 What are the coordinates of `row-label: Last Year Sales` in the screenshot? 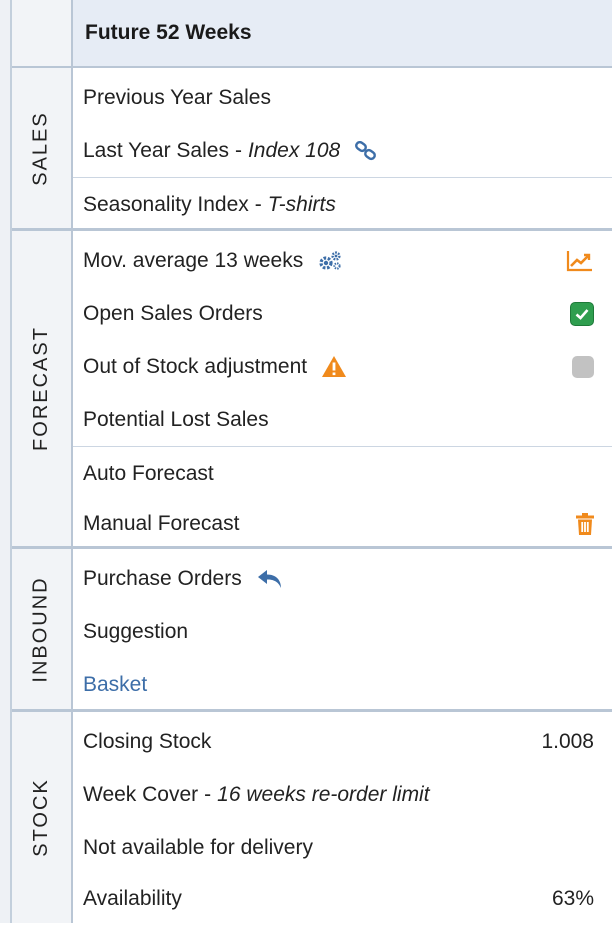 It's located at (156, 150).